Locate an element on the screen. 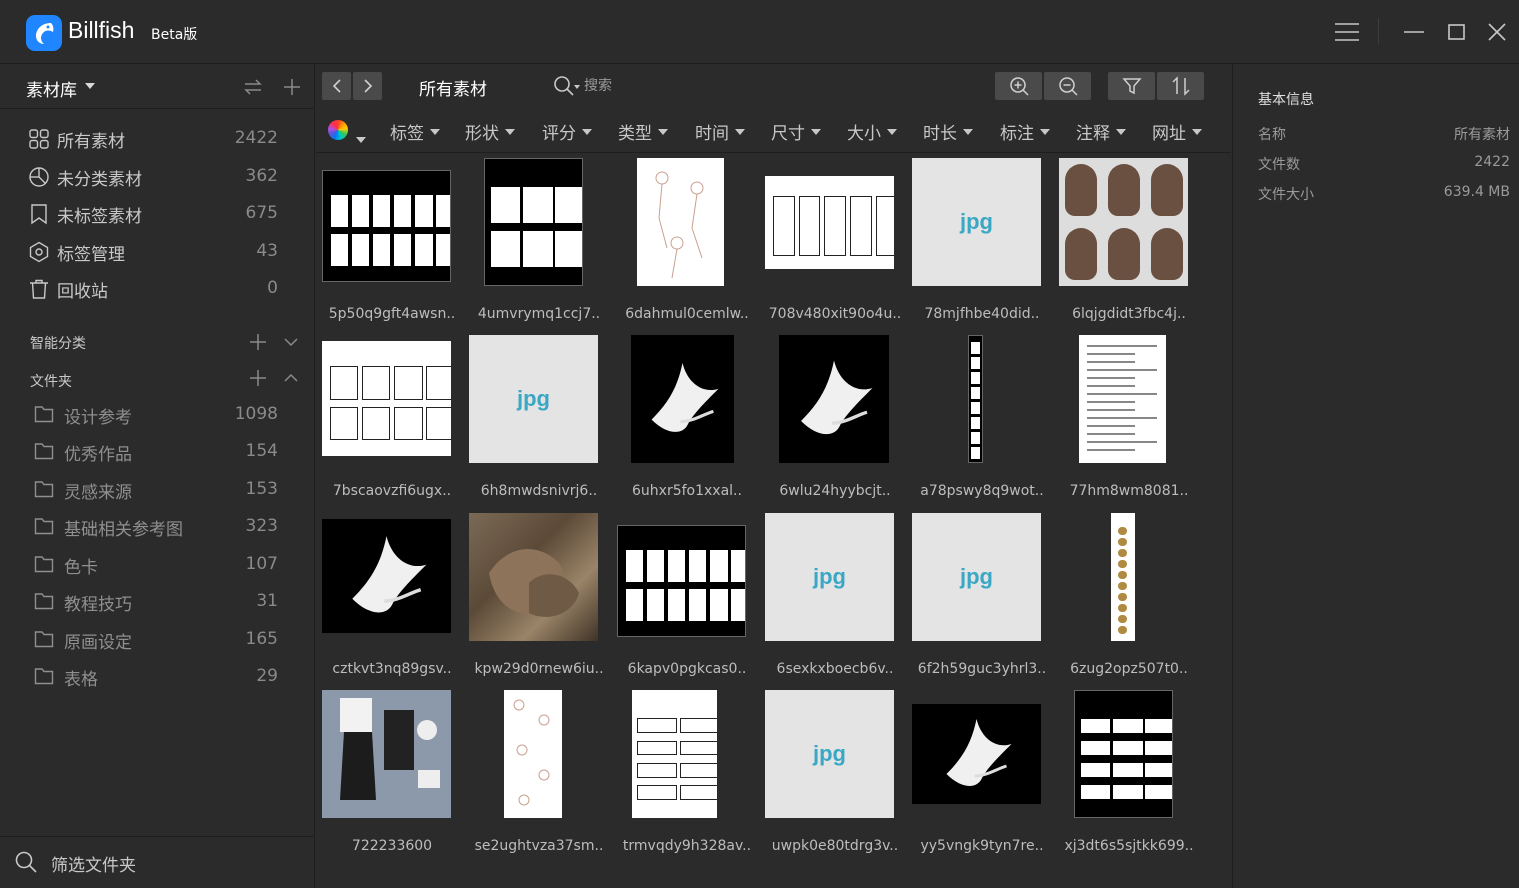  filter-button is located at coordinates (1131, 86).